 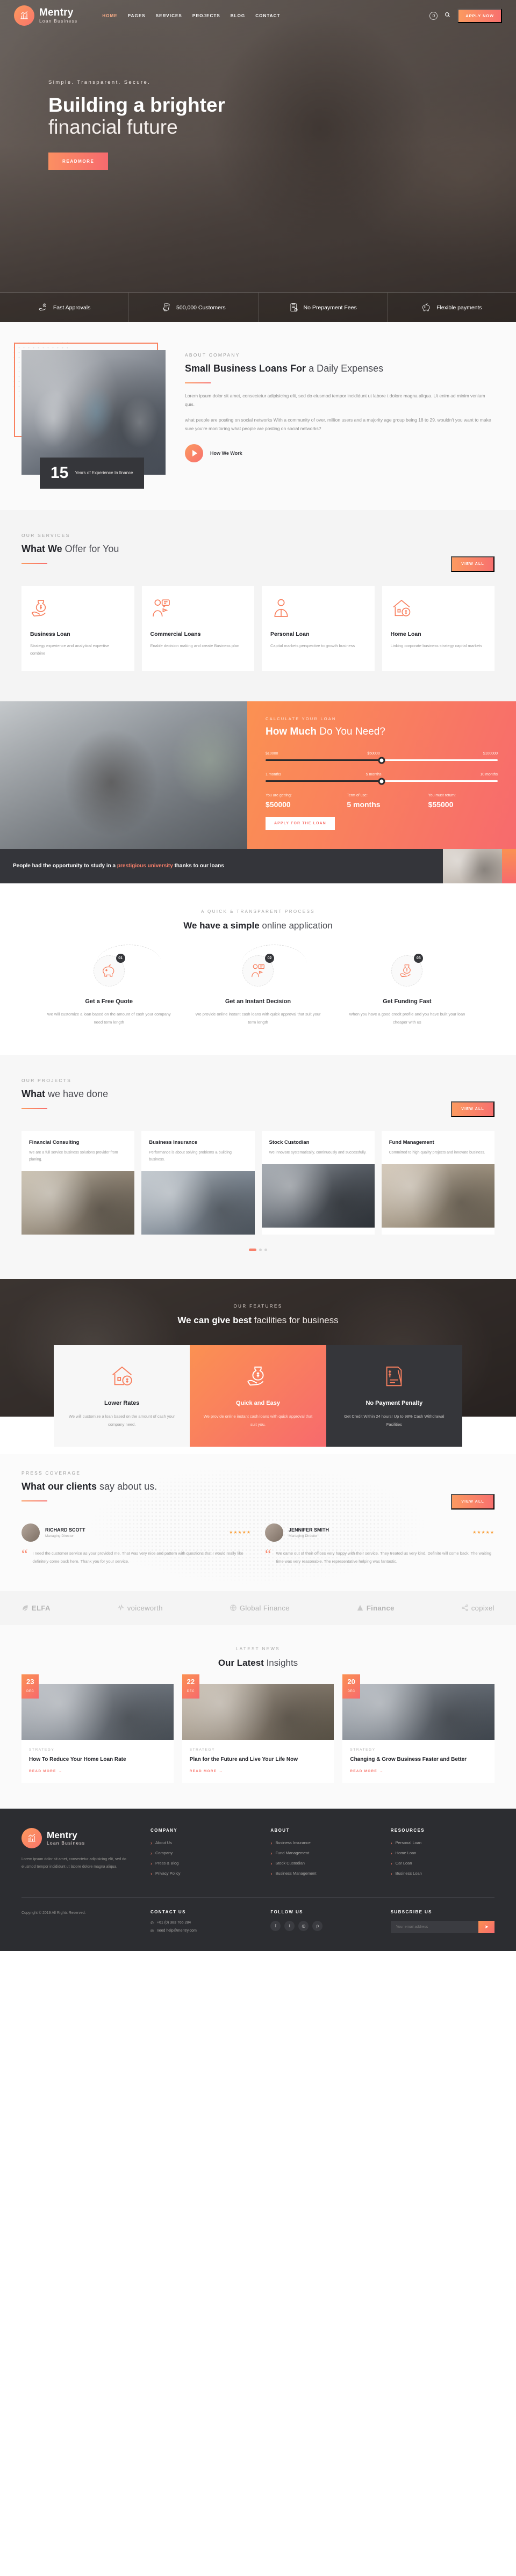 I want to click on cart-icon: 0, so click(x=433, y=15).